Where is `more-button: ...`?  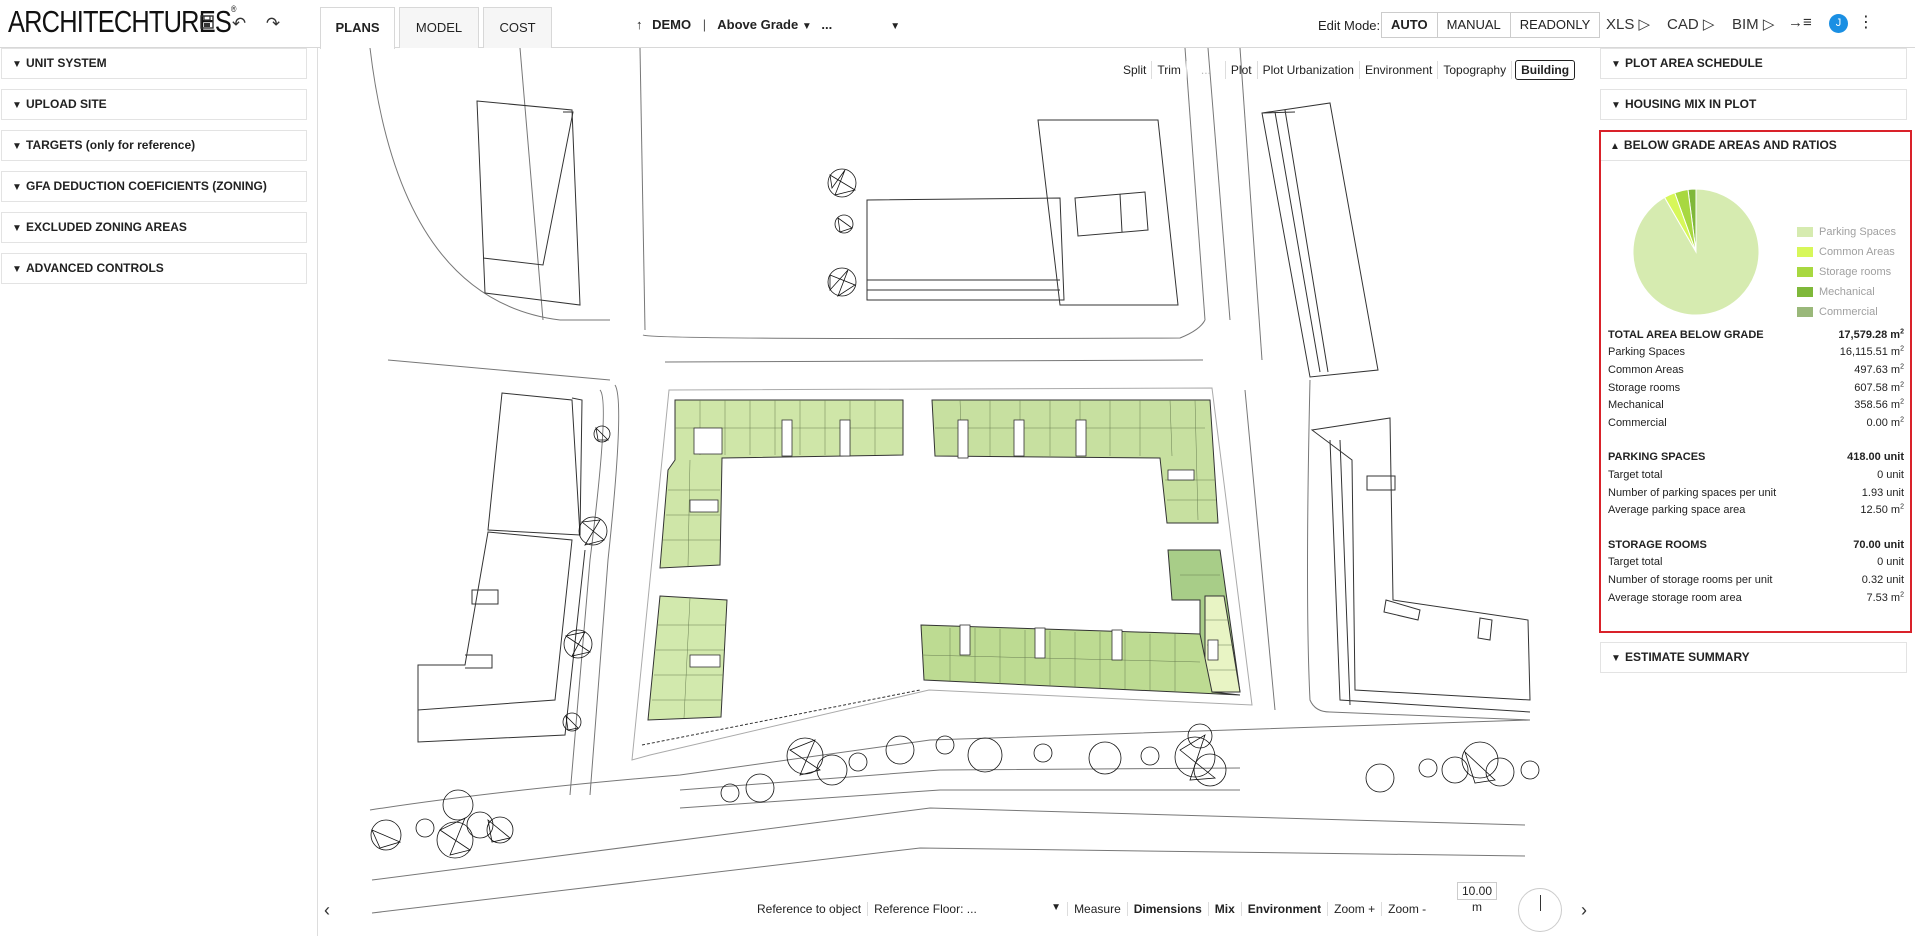
more-button: ... is located at coordinates (1206, 70).